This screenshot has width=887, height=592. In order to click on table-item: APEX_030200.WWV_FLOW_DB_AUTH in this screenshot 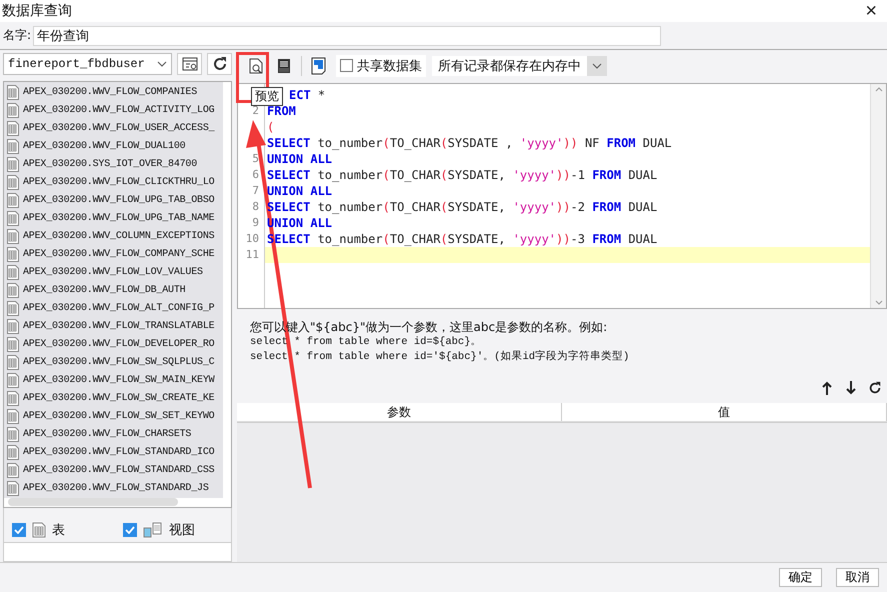, I will do `click(104, 290)`.